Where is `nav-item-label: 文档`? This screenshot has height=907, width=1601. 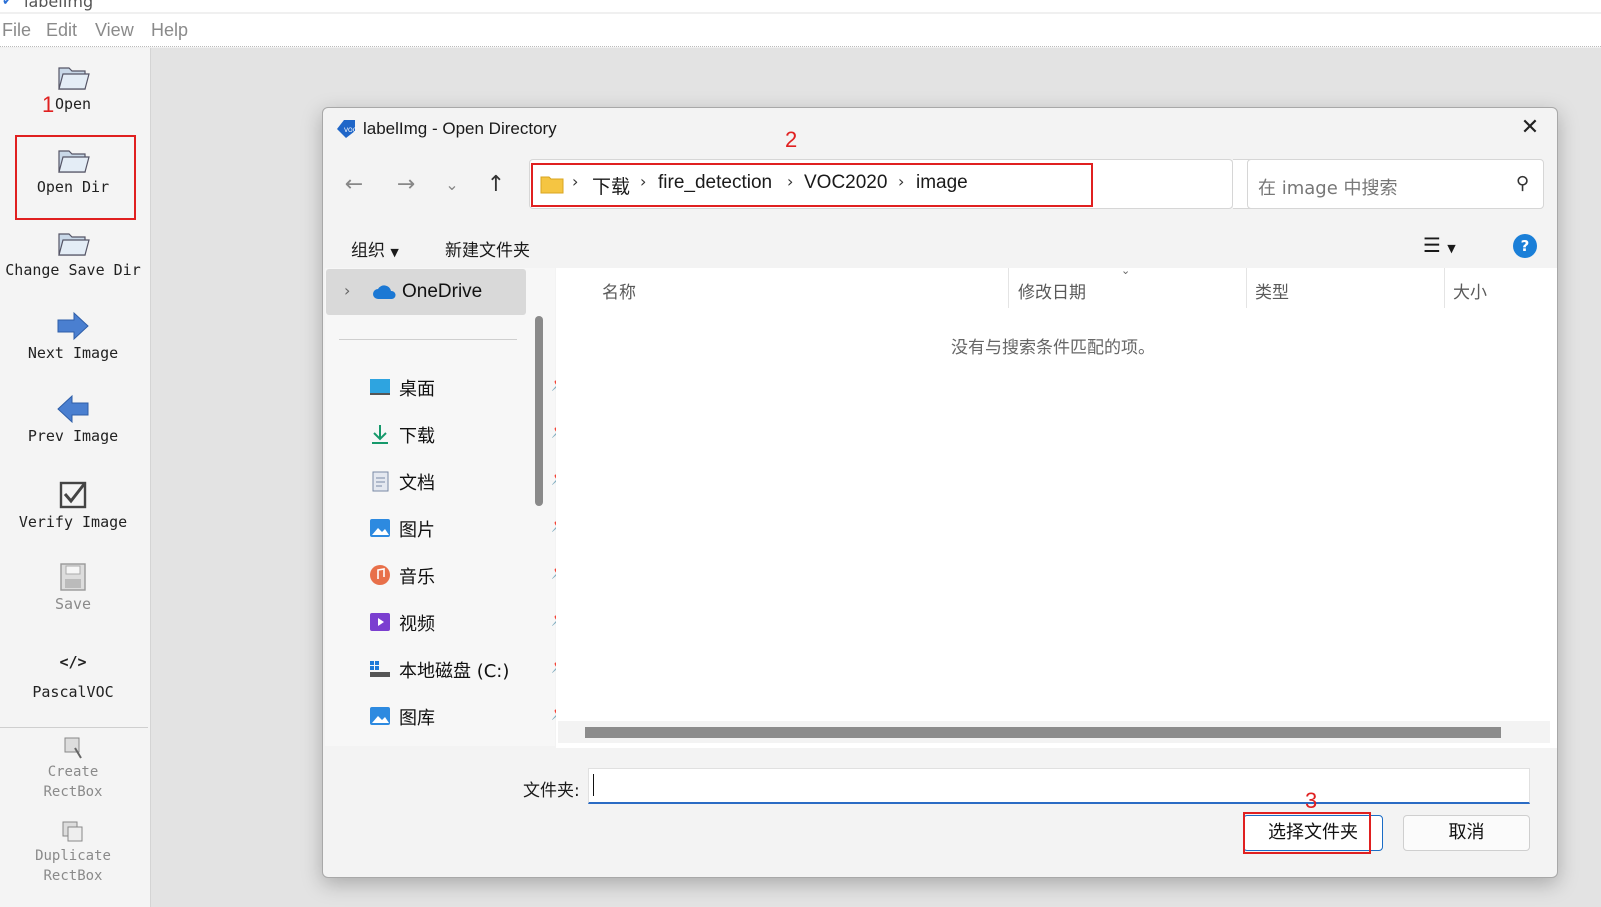 nav-item-label: 文档 is located at coordinates (417, 483).